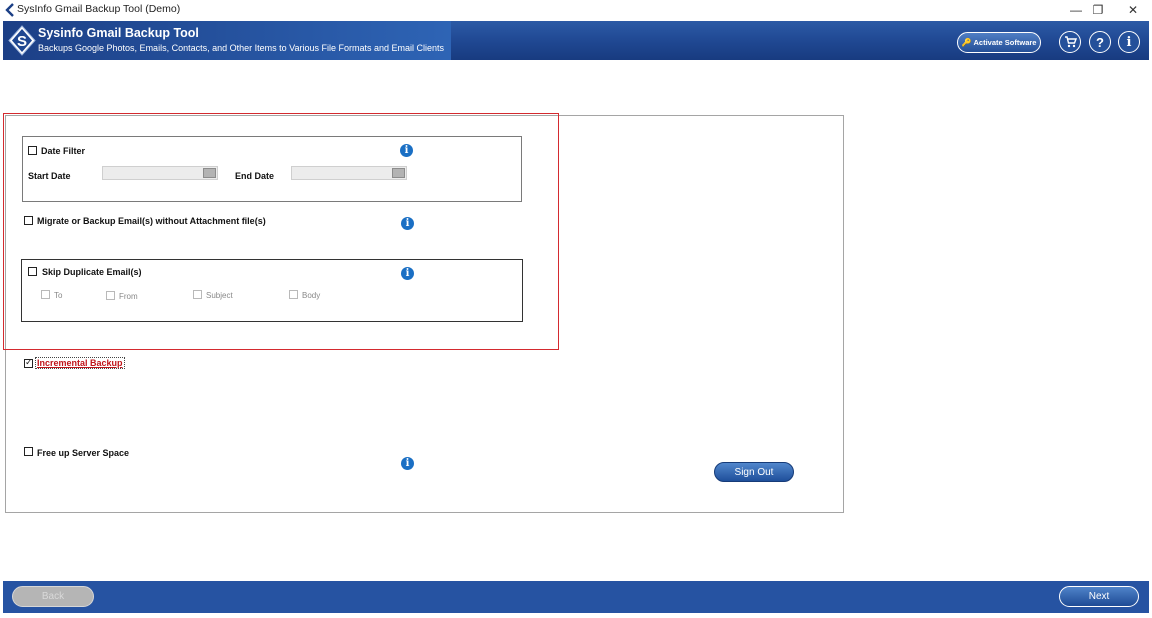  What do you see at coordinates (83, 453) in the screenshot?
I see `free-up-space-label: Free up Server Space` at bounding box center [83, 453].